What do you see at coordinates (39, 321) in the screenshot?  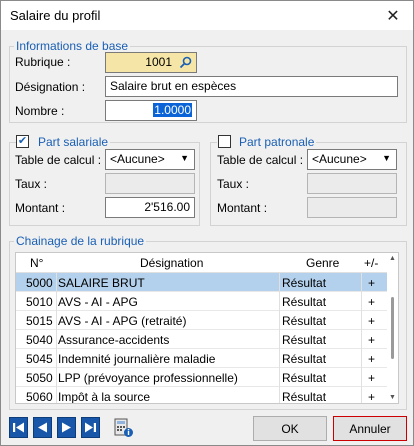 I see `cell-no: 5015` at bounding box center [39, 321].